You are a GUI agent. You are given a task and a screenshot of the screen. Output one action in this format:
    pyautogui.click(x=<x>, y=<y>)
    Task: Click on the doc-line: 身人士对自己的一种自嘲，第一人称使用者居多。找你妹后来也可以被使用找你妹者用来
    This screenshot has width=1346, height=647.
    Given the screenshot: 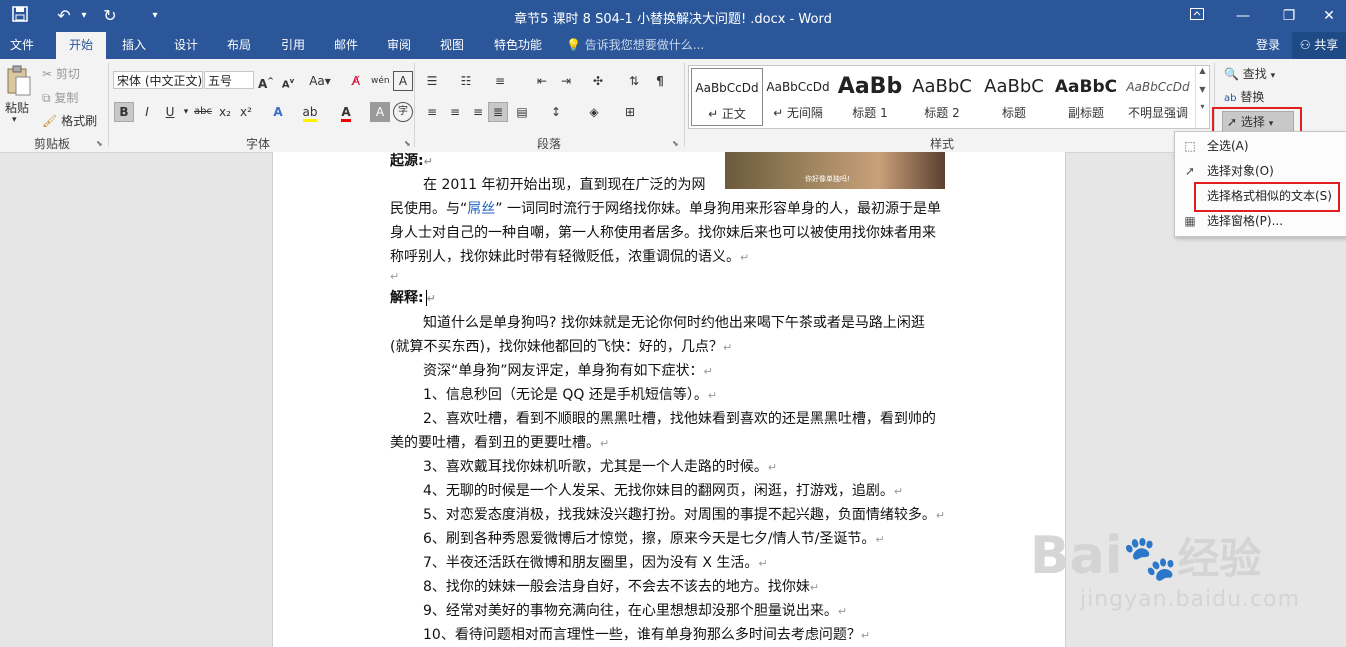 What is the action you would take?
    pyautogui.click(x=663, y=233)
    